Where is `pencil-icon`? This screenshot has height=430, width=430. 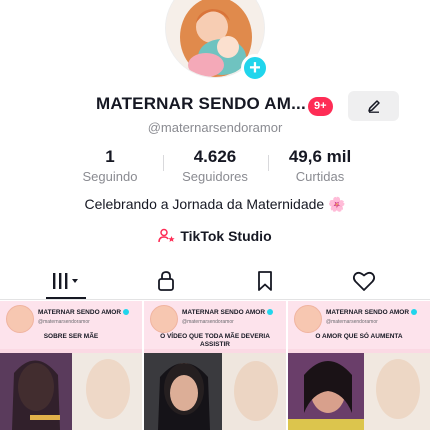 pencil-icon is located at coordinates (373, 106).